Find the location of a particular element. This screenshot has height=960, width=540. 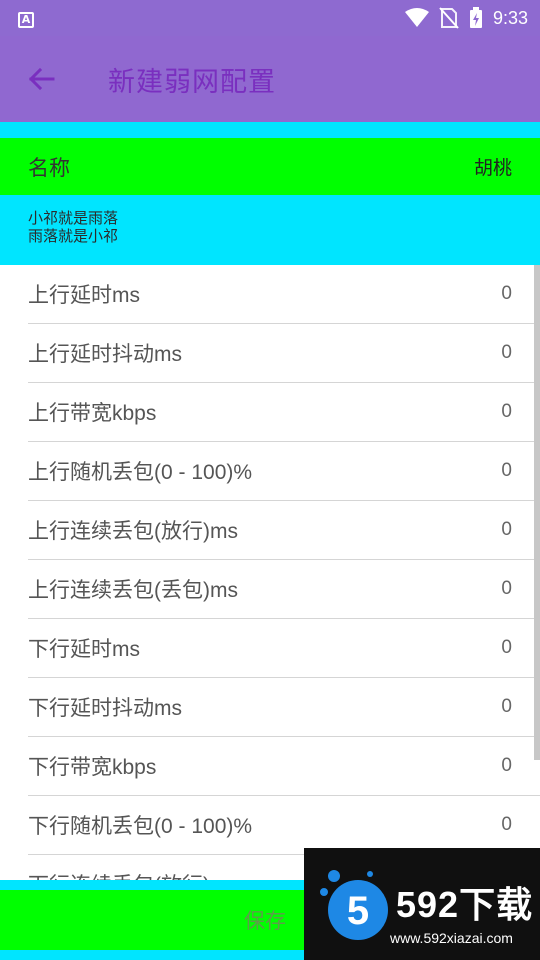

status-right: 9:33 is located at coordinates (466, 18).